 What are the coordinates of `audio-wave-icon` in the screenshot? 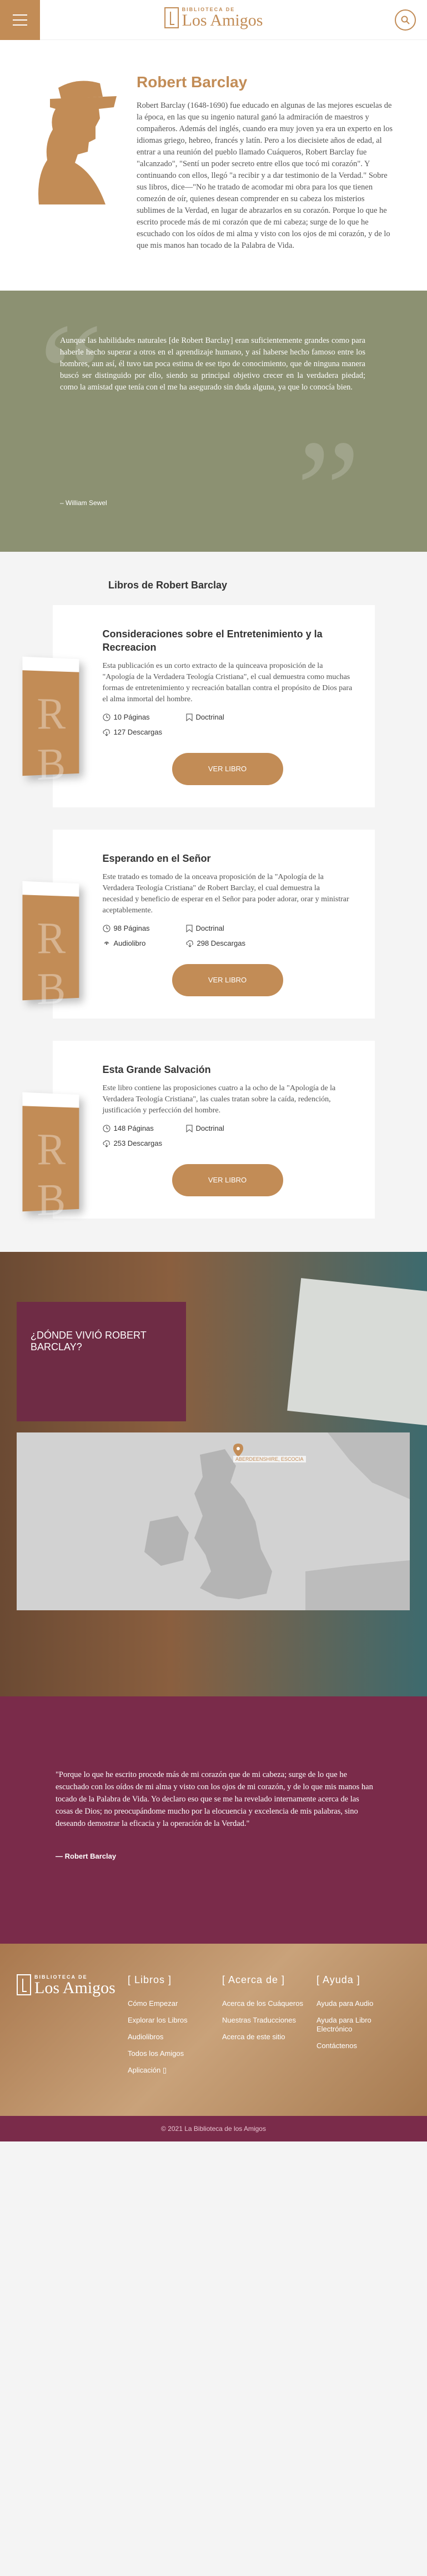 It's located at (106, 943).